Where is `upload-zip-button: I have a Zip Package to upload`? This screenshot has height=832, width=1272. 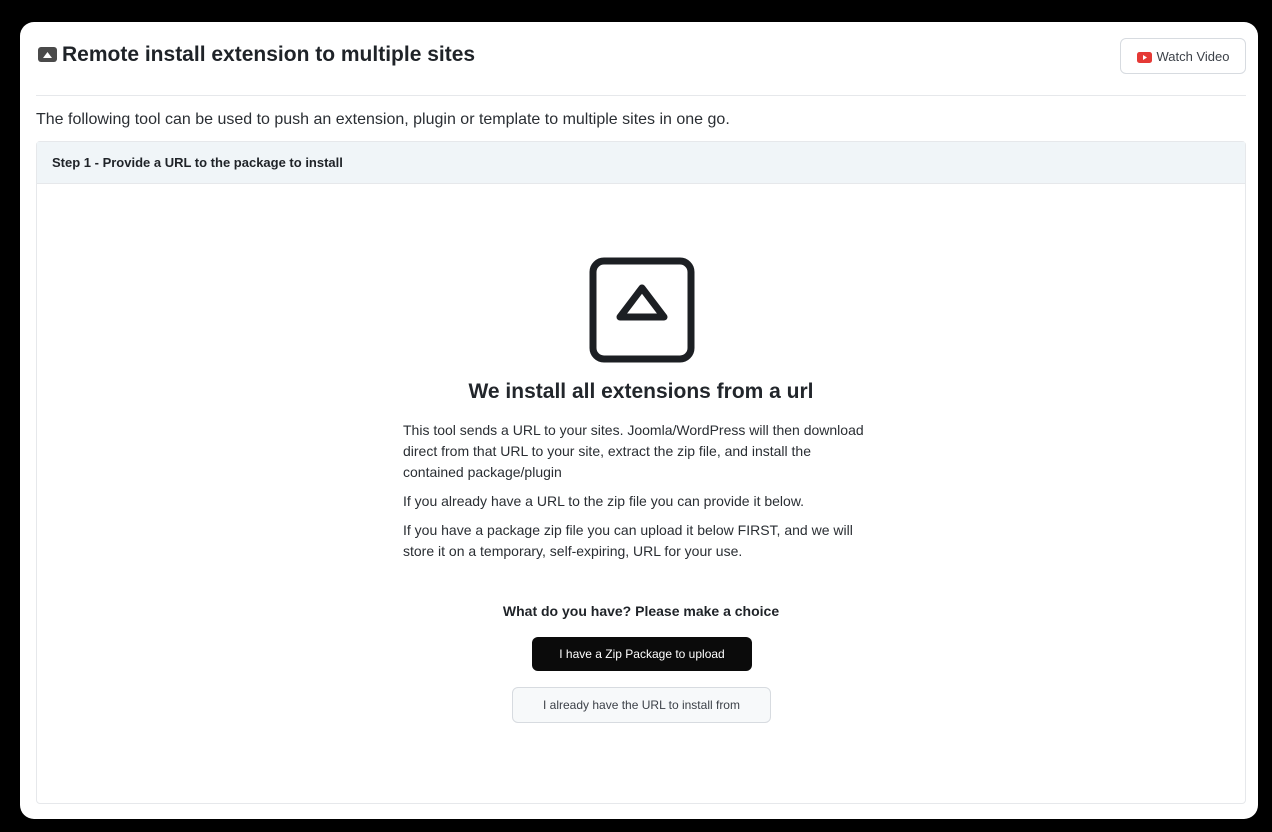 upload-zip-button: I have a Zip Package to upload is located at coordinates (642, 654).